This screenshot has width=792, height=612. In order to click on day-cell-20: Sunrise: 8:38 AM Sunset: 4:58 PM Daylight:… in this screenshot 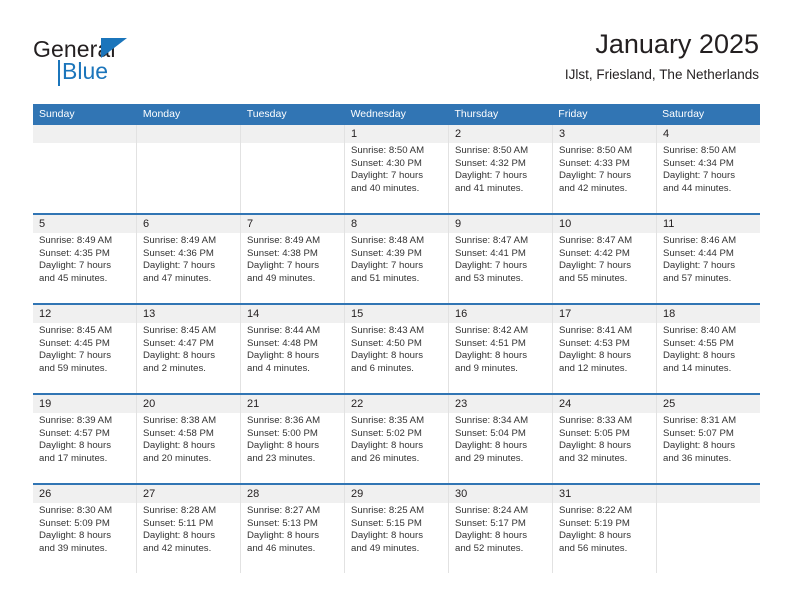, I will do `click(189, 448)`.